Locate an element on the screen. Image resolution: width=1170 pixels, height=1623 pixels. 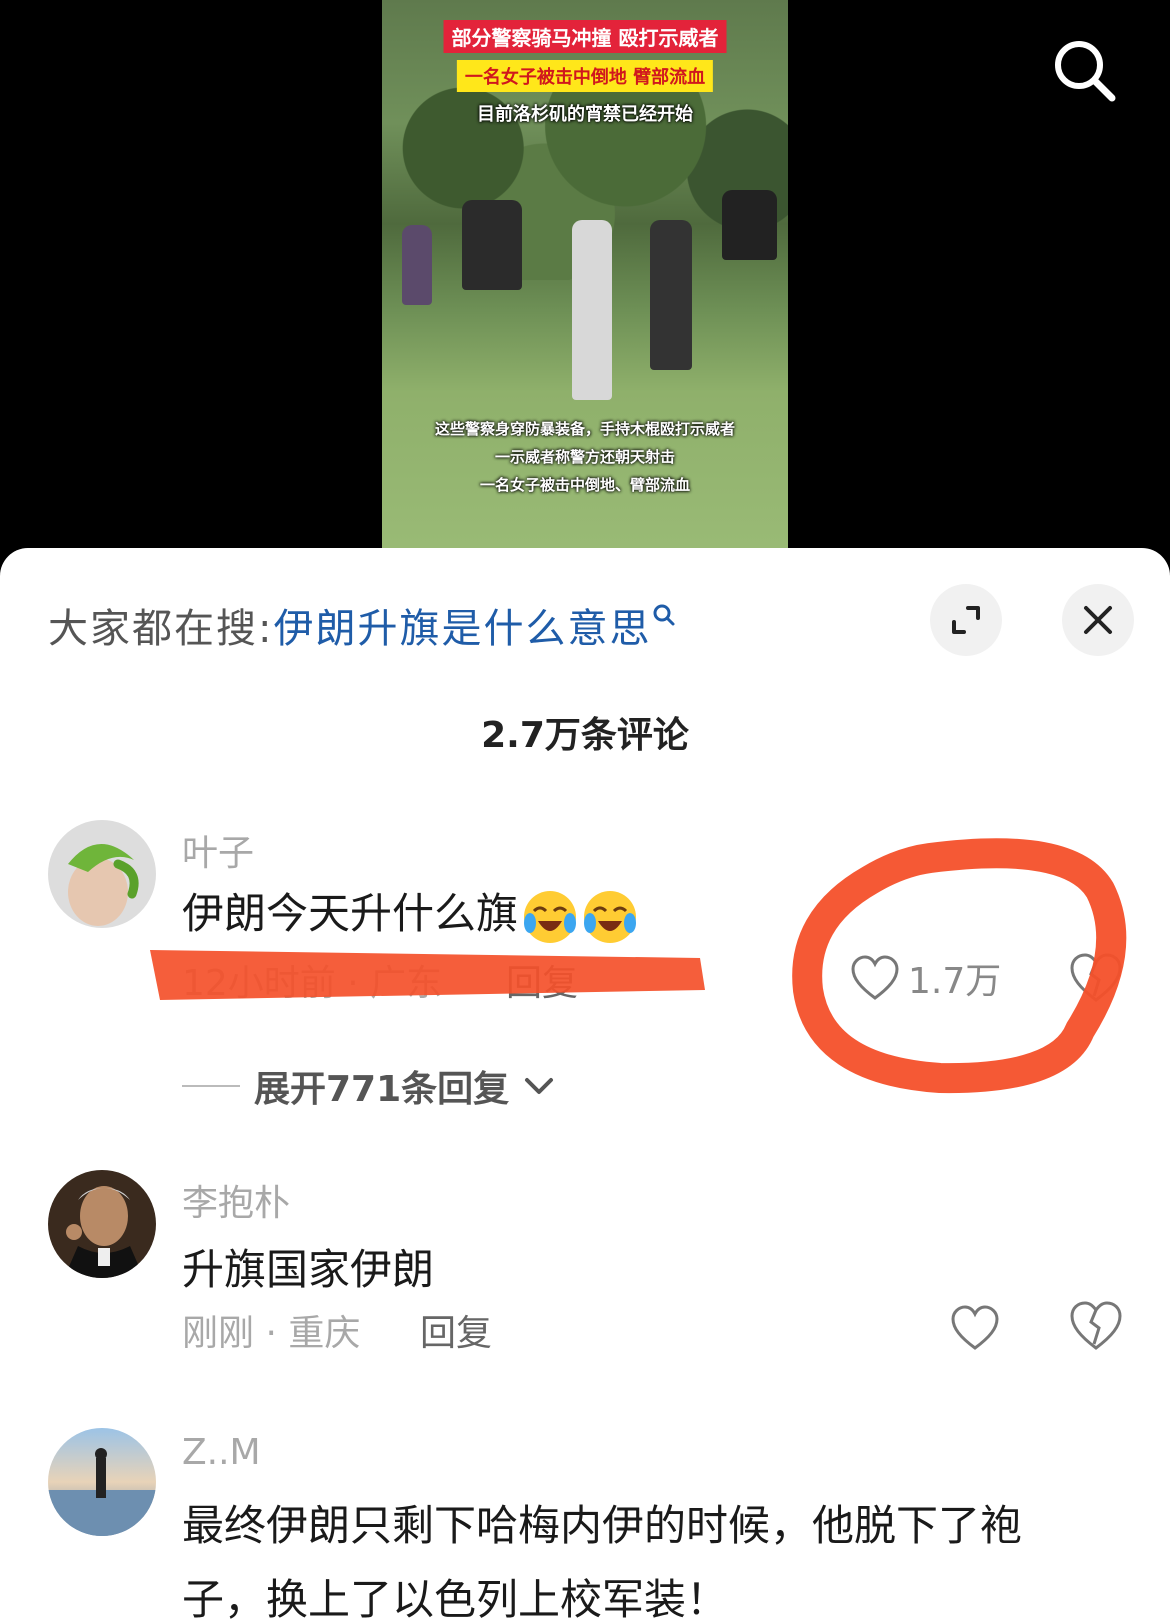
expand-replies-label: 展开771条回复 is located at coordinates (382, 1089).